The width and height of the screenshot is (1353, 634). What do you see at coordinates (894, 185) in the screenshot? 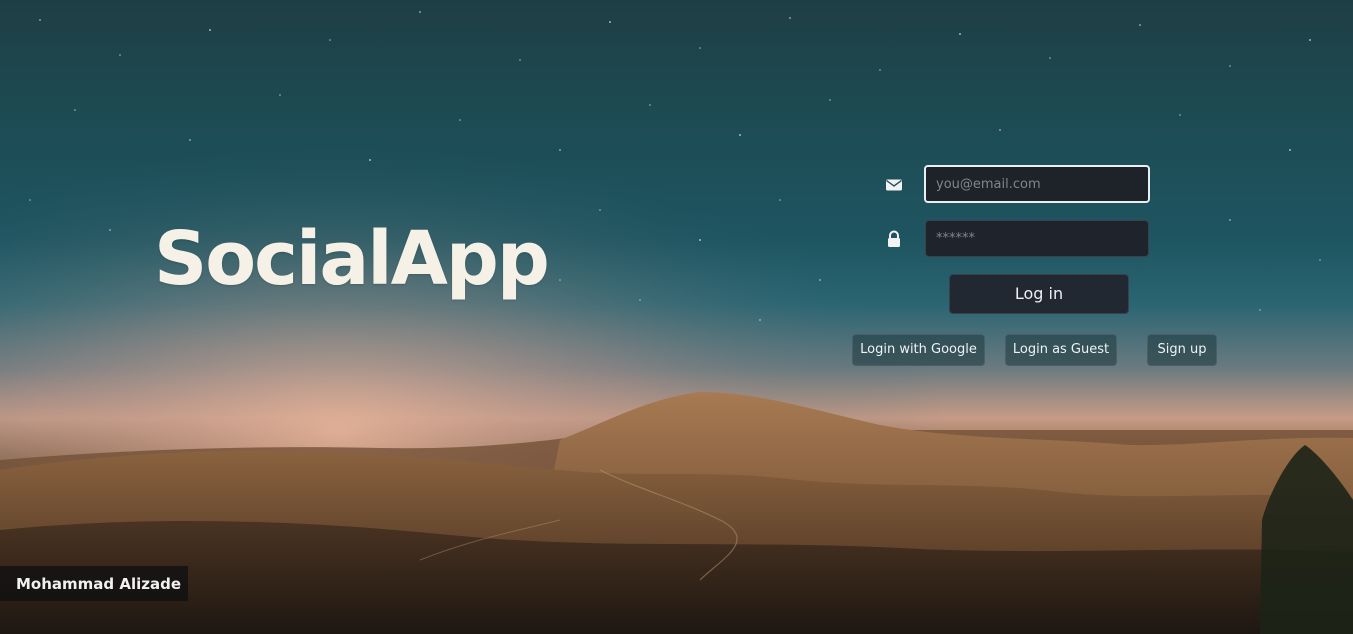
I see `envelope-icon` at bounding box center [894, 185].